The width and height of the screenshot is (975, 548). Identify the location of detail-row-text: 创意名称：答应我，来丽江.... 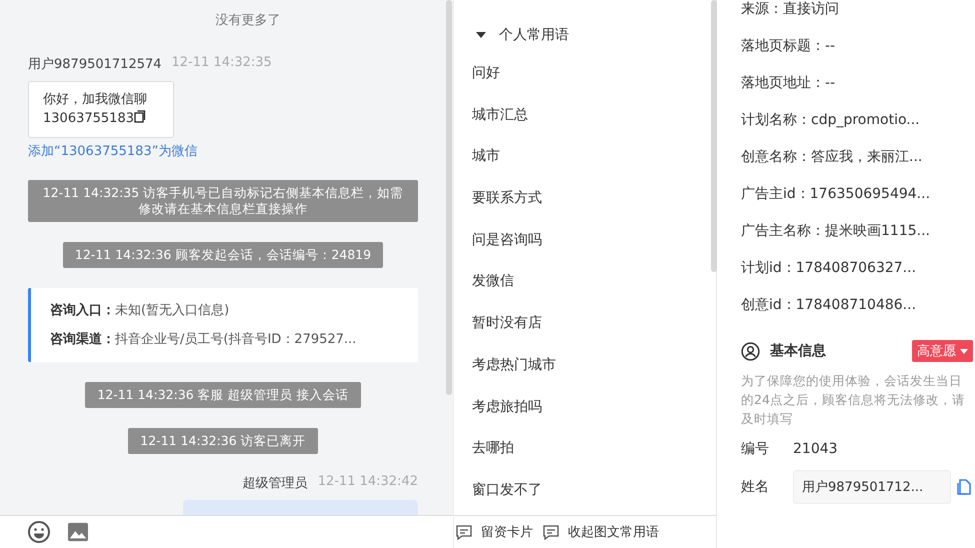
(832, 157).